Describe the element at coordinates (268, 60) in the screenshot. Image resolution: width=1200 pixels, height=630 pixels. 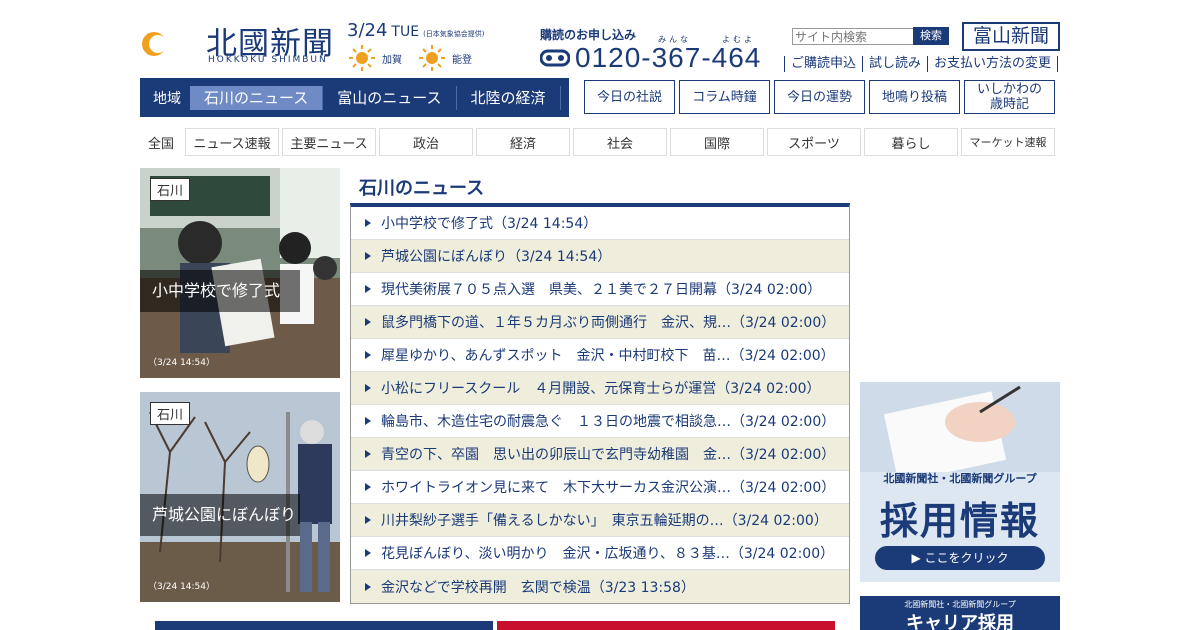
I see `logo-roman: HOKKOKU SHIMBUN` at that location.